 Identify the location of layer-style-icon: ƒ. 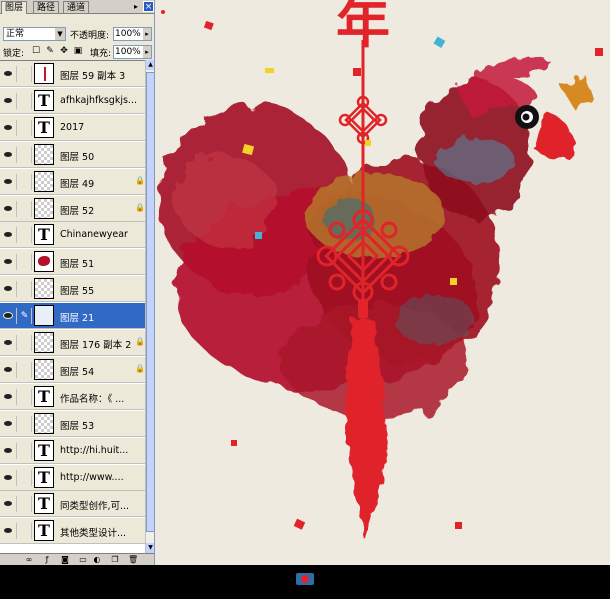
(47, 560).